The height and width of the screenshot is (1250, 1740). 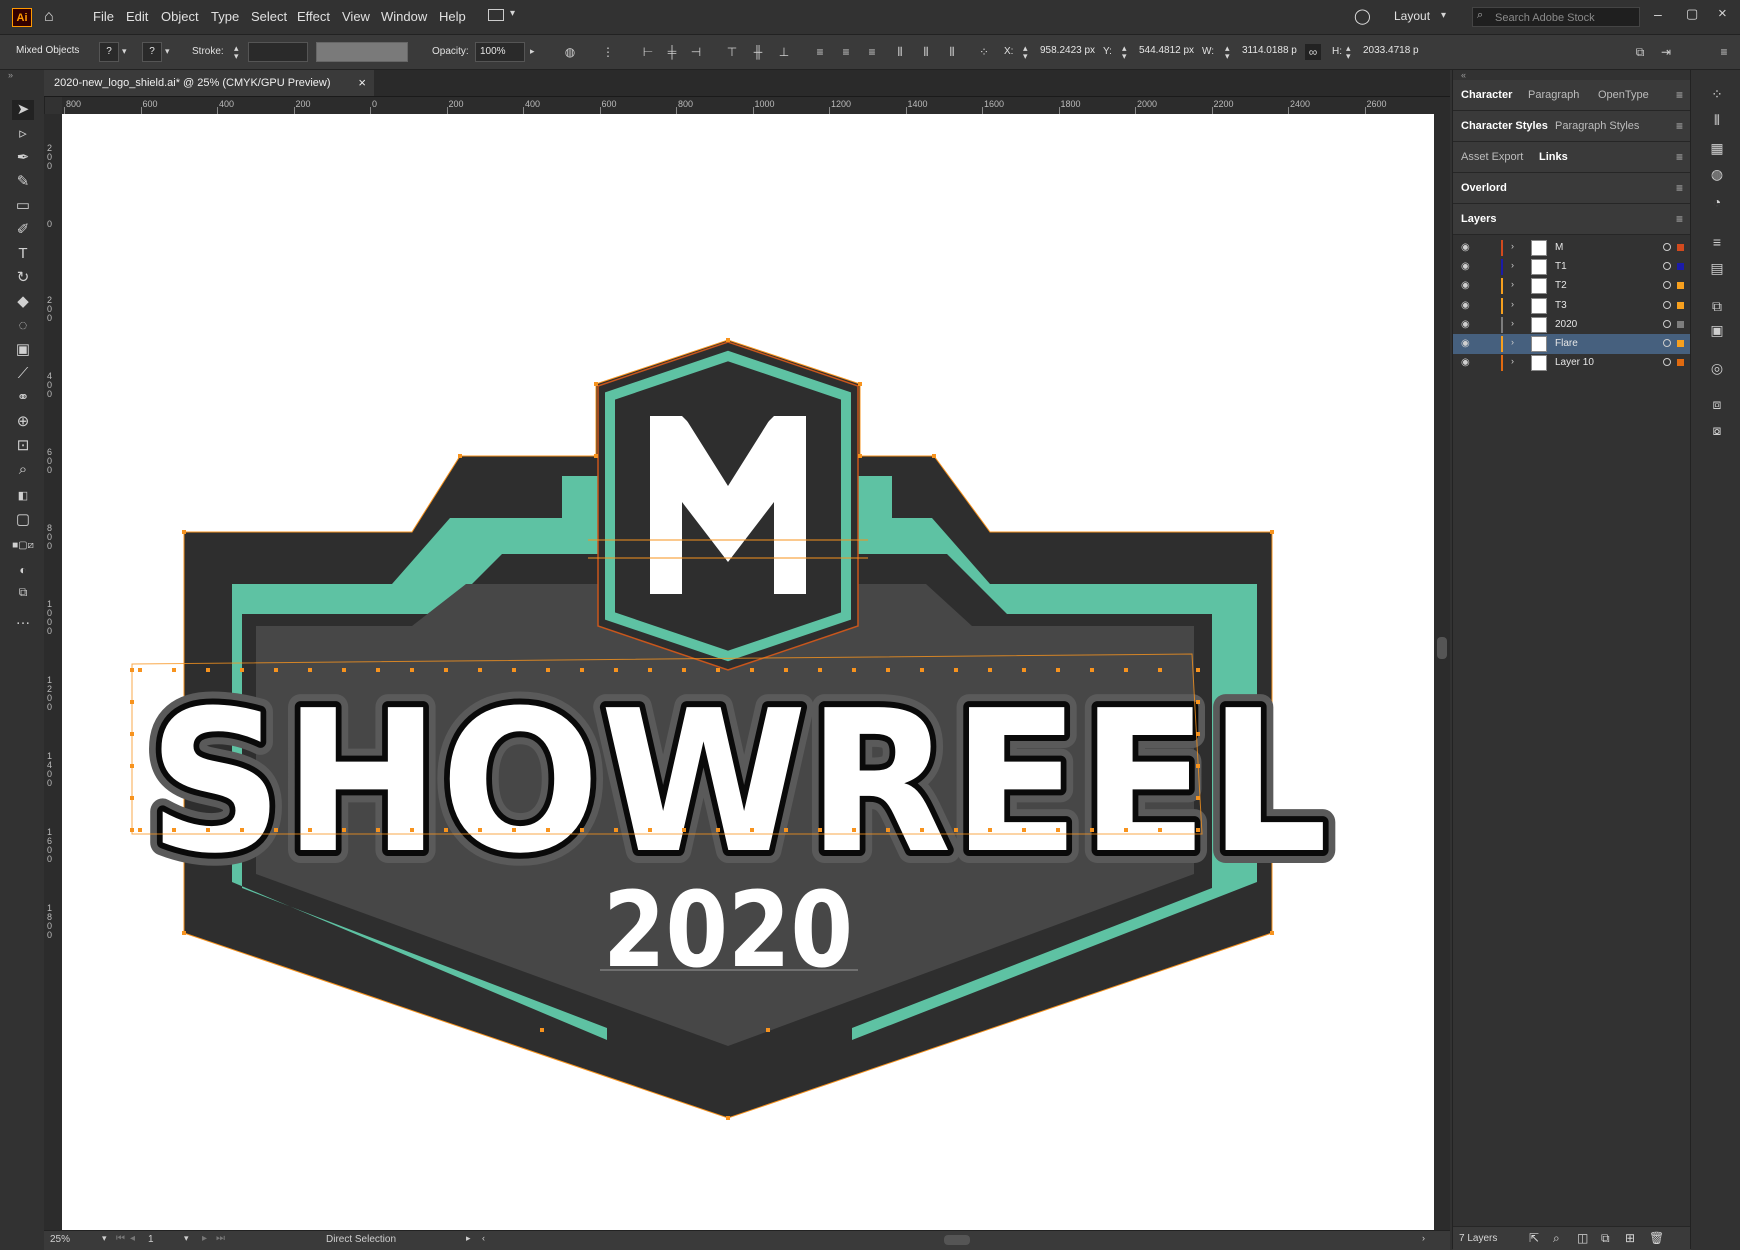 What do you see at coordinates (404, 16) in the screenshot?
I see `menu-window: Window` at bounding box center [404, 16].